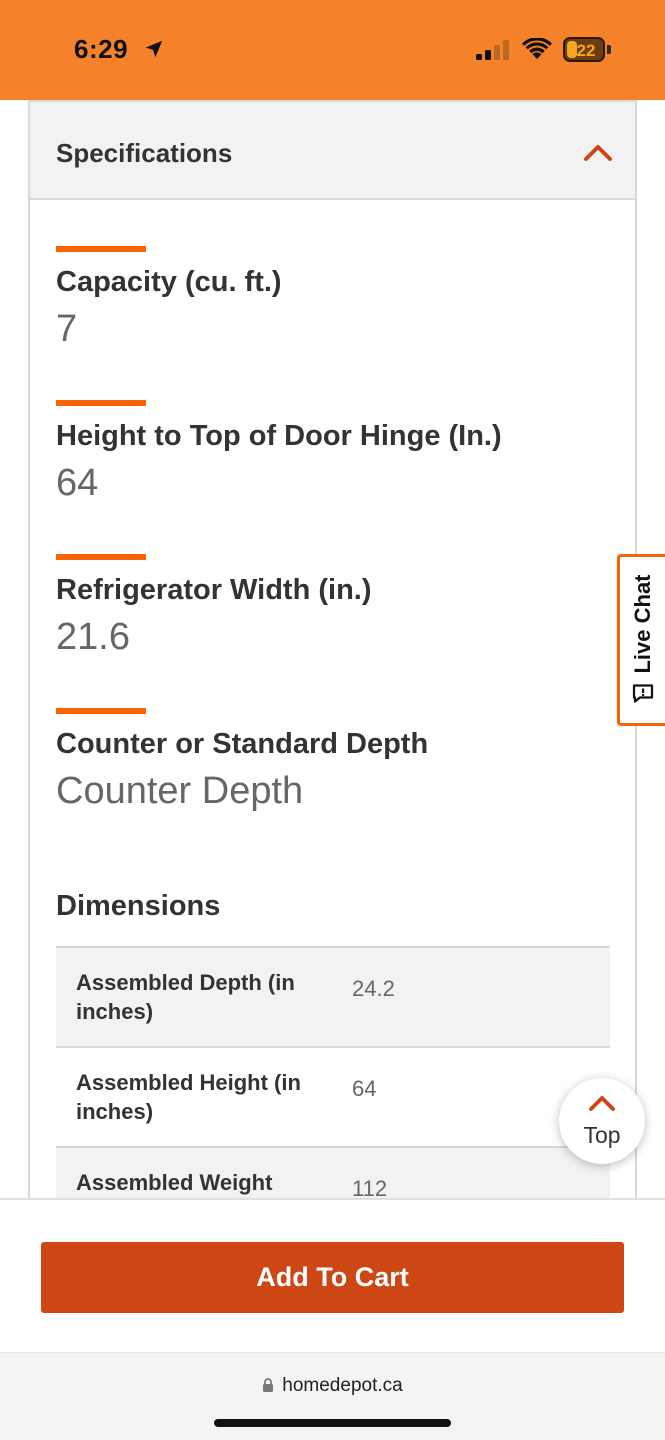 The height and width of the screenshot is (1440, 665). What do you see at coordinates (93, 637) in the screenshot?
I see `spec-value: 21.6` at bounding box center [93, 637].